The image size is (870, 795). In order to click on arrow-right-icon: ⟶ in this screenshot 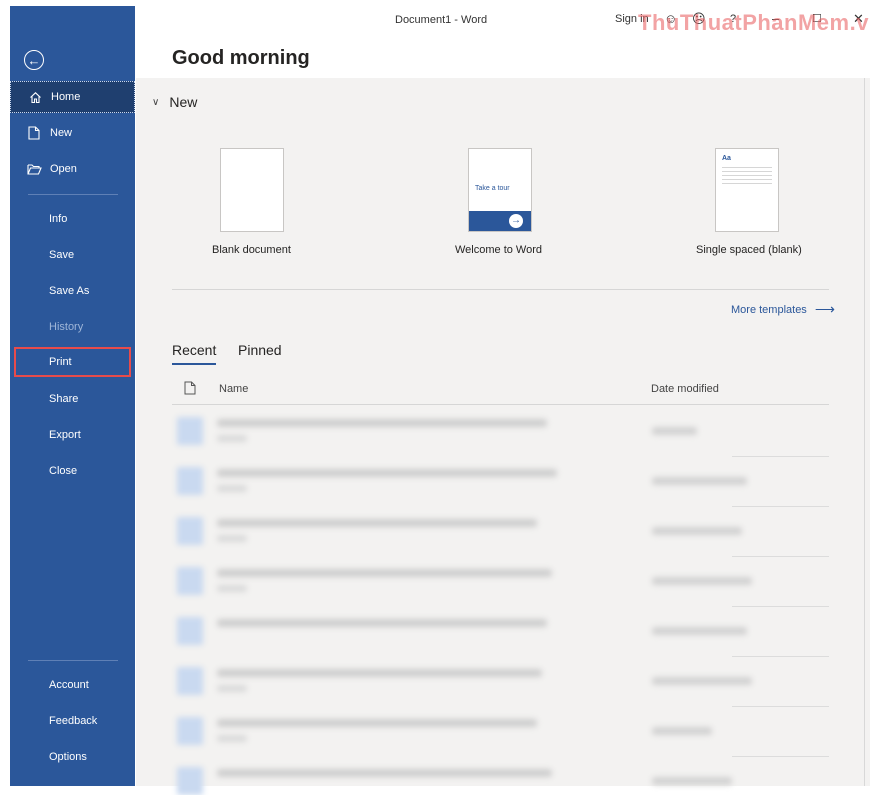, I will do `click(824, 309)`.